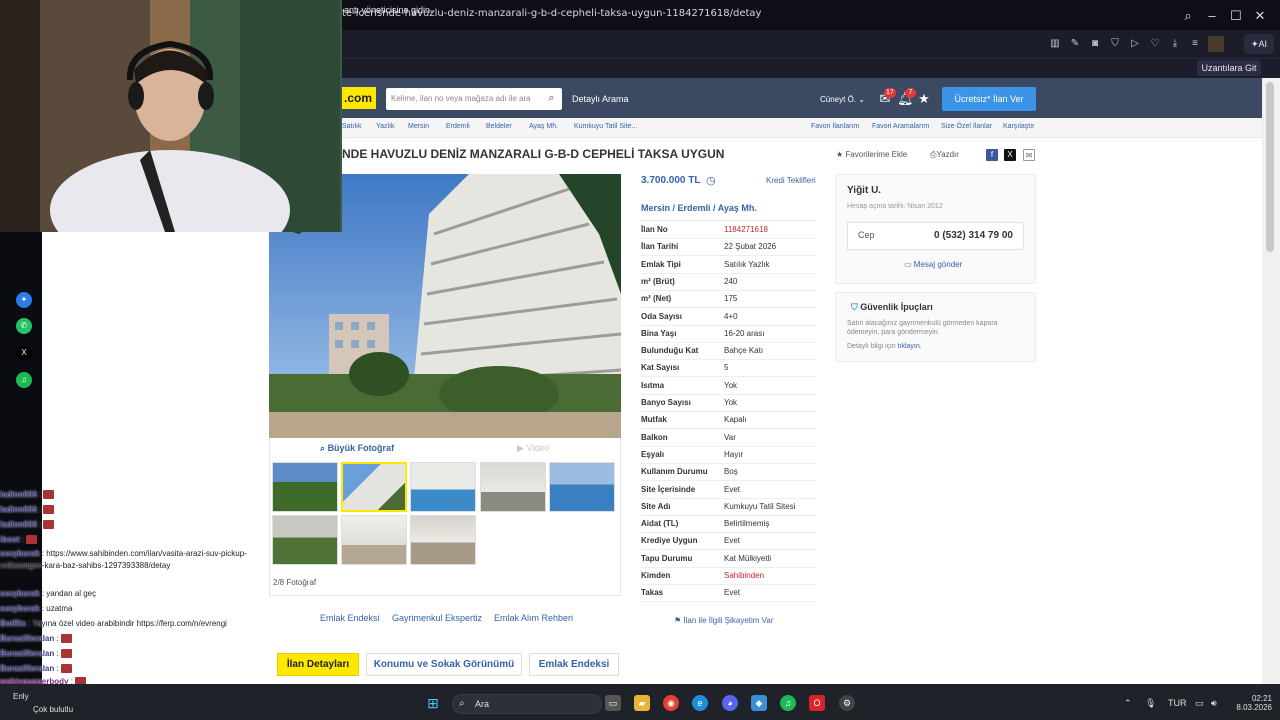  What do you see at coordinates (658, 281) in the screenshot?
I see `detail-label: m² (Brüt)` at bounding box center [658, 281].